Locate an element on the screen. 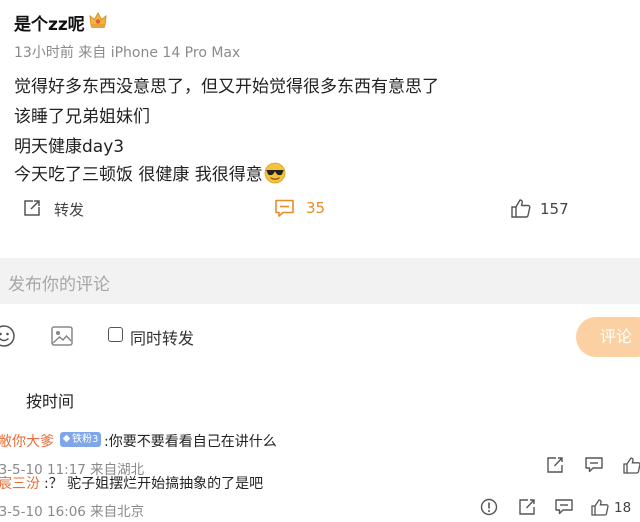 This screenshot has height=522, width=640. post-line-2: 该睡了兄弟姐妹们 is located at coordinates (82, 117).